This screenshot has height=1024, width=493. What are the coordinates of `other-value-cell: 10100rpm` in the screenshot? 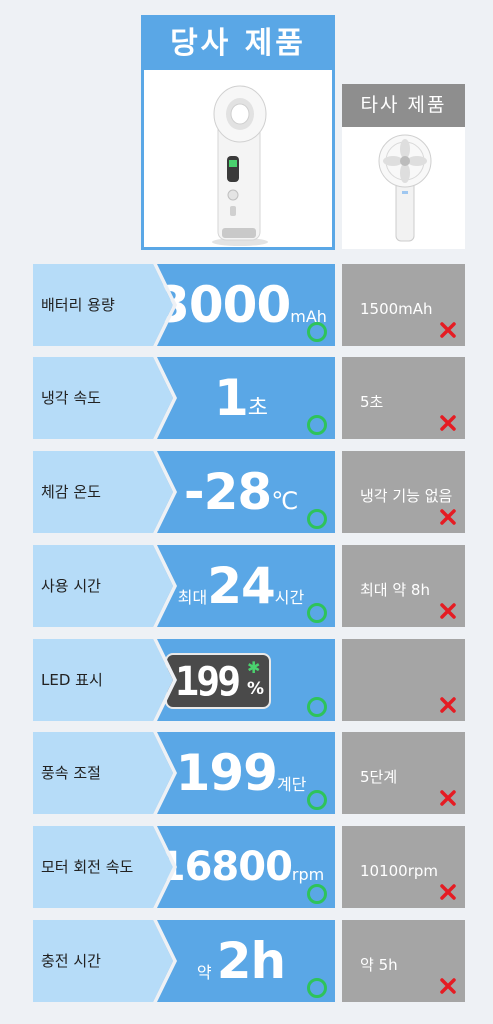 It's located at (403, 867).